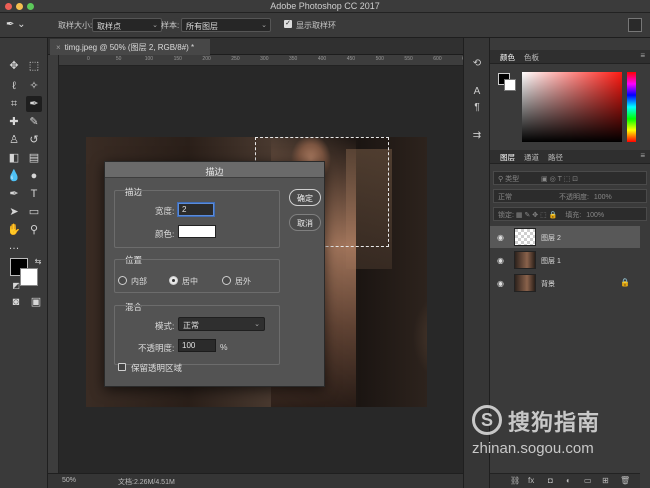 Image resolution: width=650 pixels, height=488 pixels. I want to click on mode-label: 模式:, so click(165, 326).